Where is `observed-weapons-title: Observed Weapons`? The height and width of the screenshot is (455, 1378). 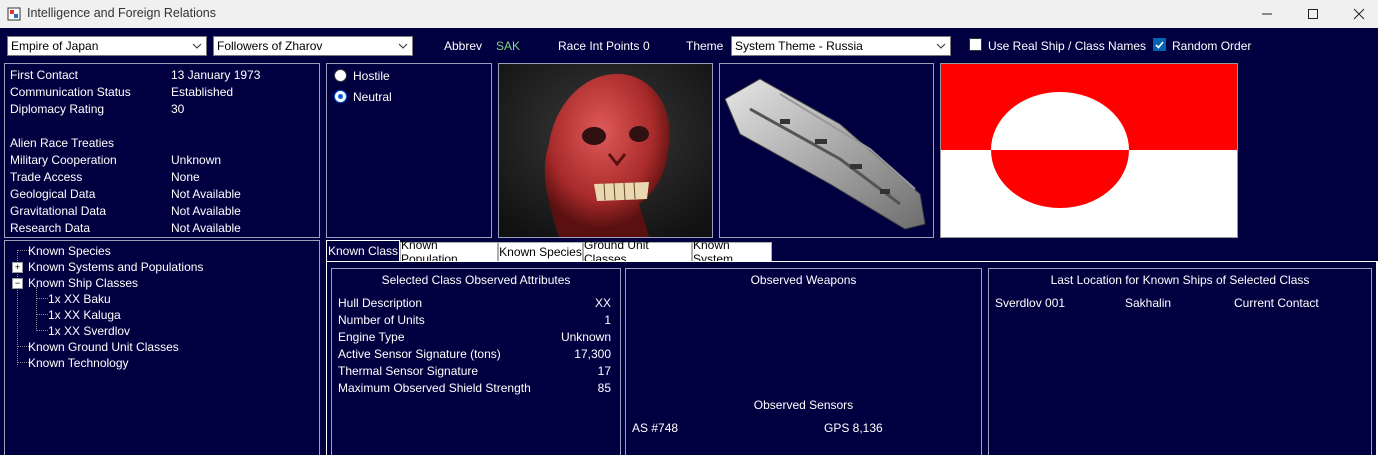 observed-weapons-title: Observed Weapons is located at coordinates (803, 280).